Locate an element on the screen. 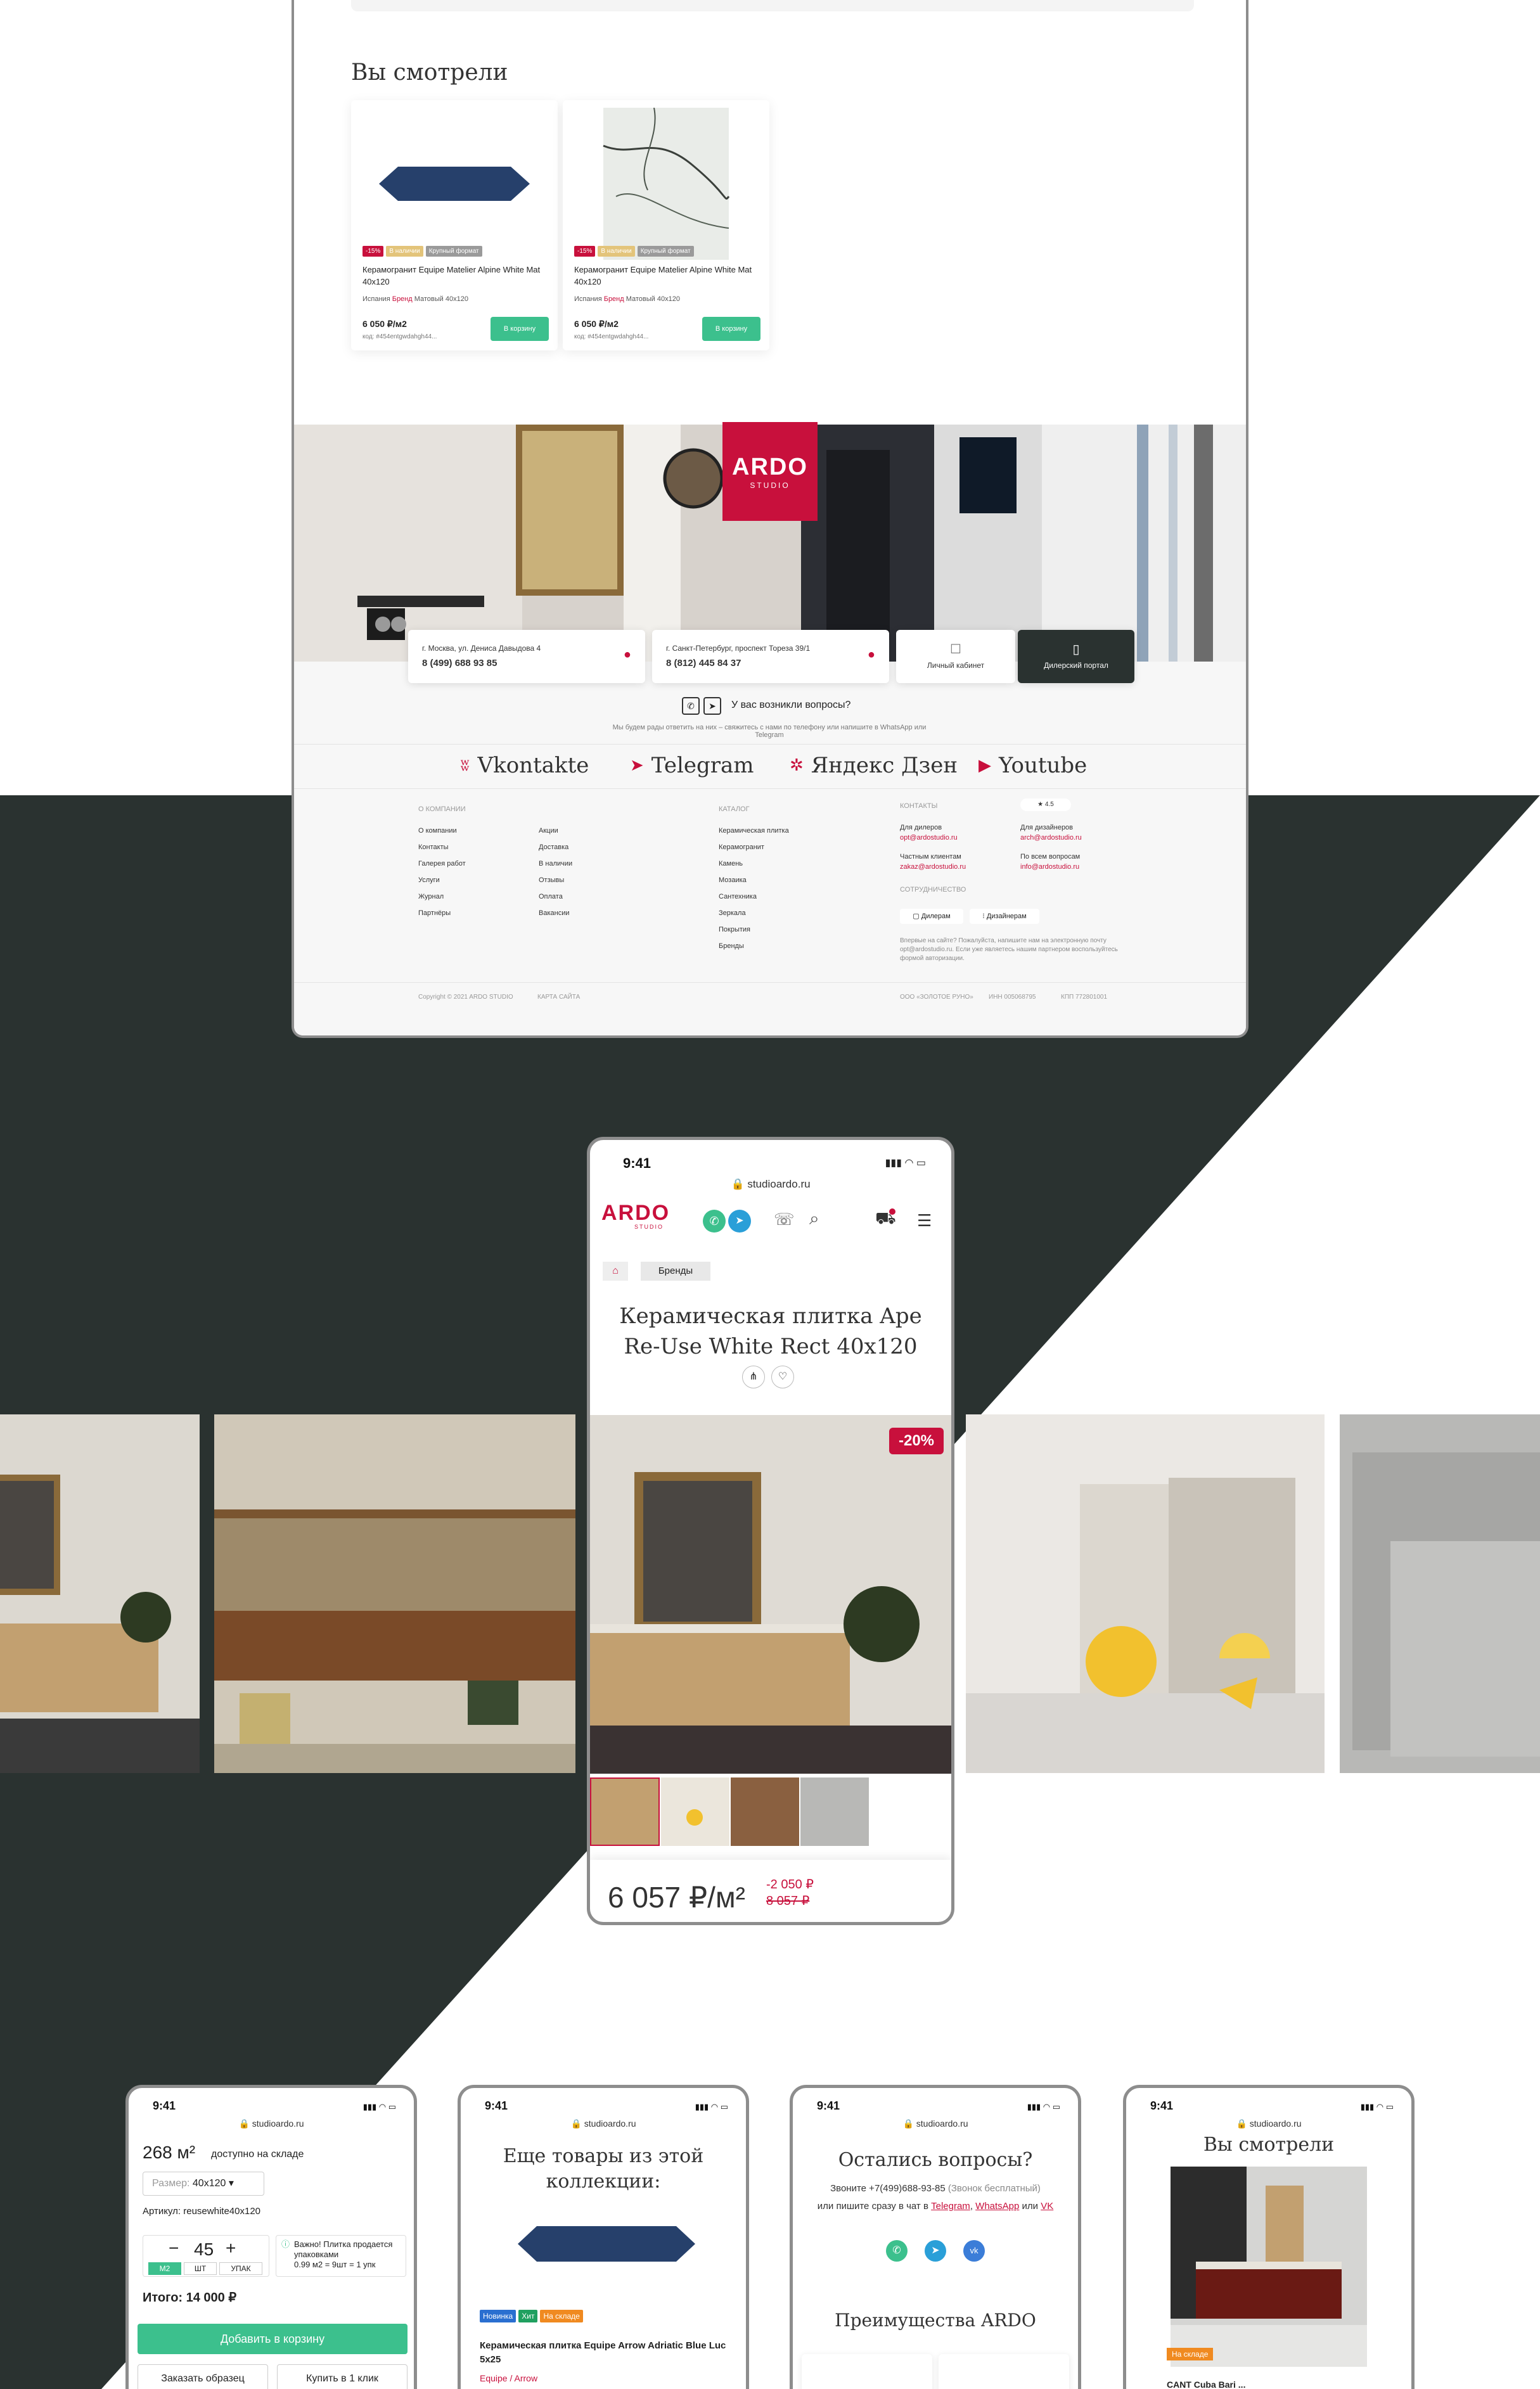 The height and width of the screenshot is (2389, 1540). location-pin-icon: ● is located at coordinates (871, 655).